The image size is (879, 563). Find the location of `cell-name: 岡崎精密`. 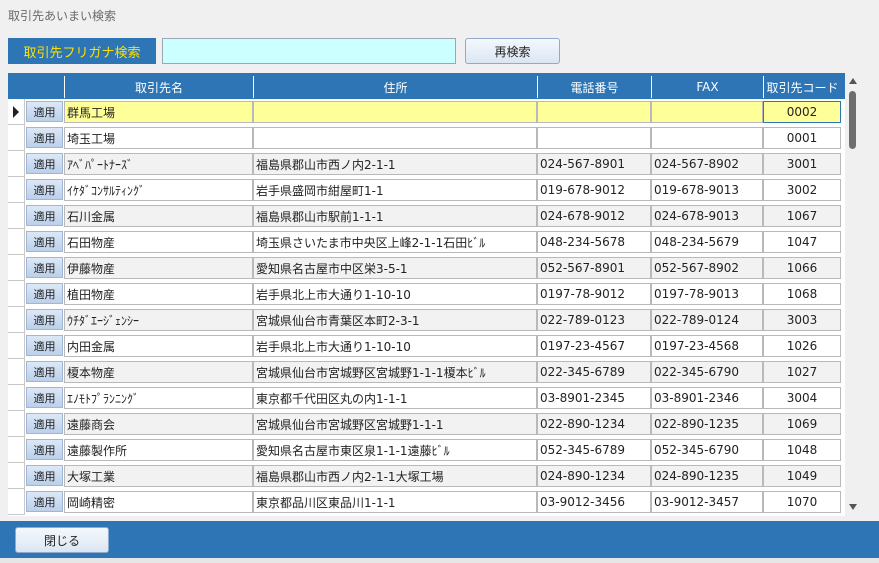

cell-name: 岡崎精密 is located at coordinates (158, 502).